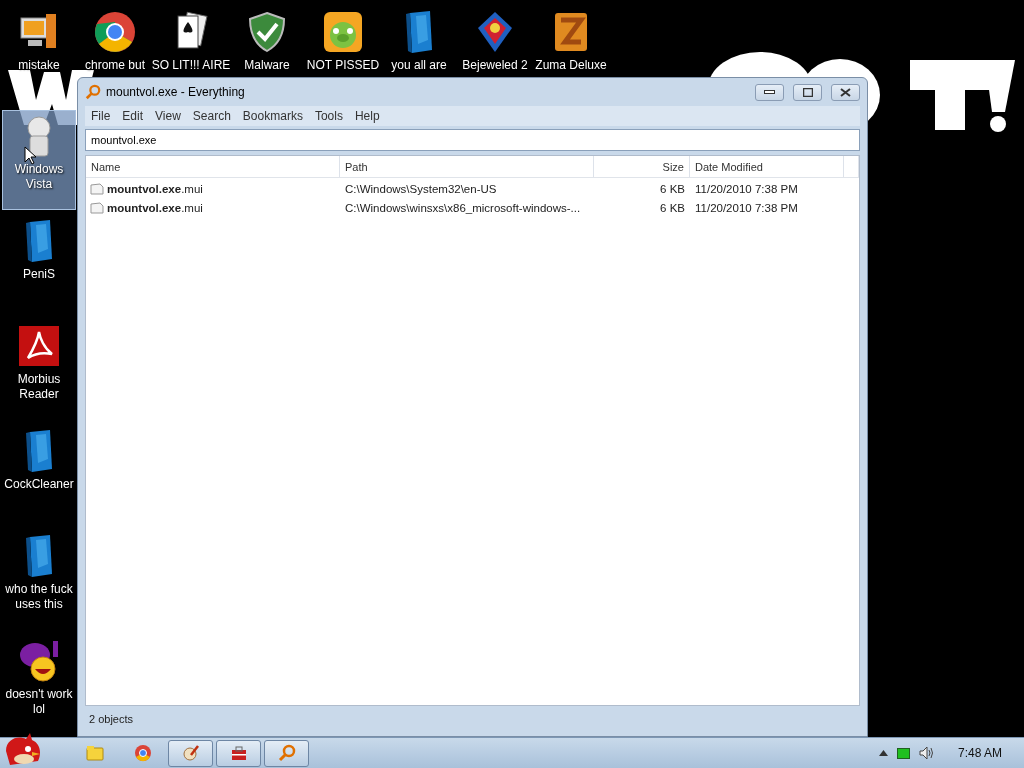  Describe the element at coordinates (39, 265) in the screenshot. I see `desktop-icon: PeniS` at that location.